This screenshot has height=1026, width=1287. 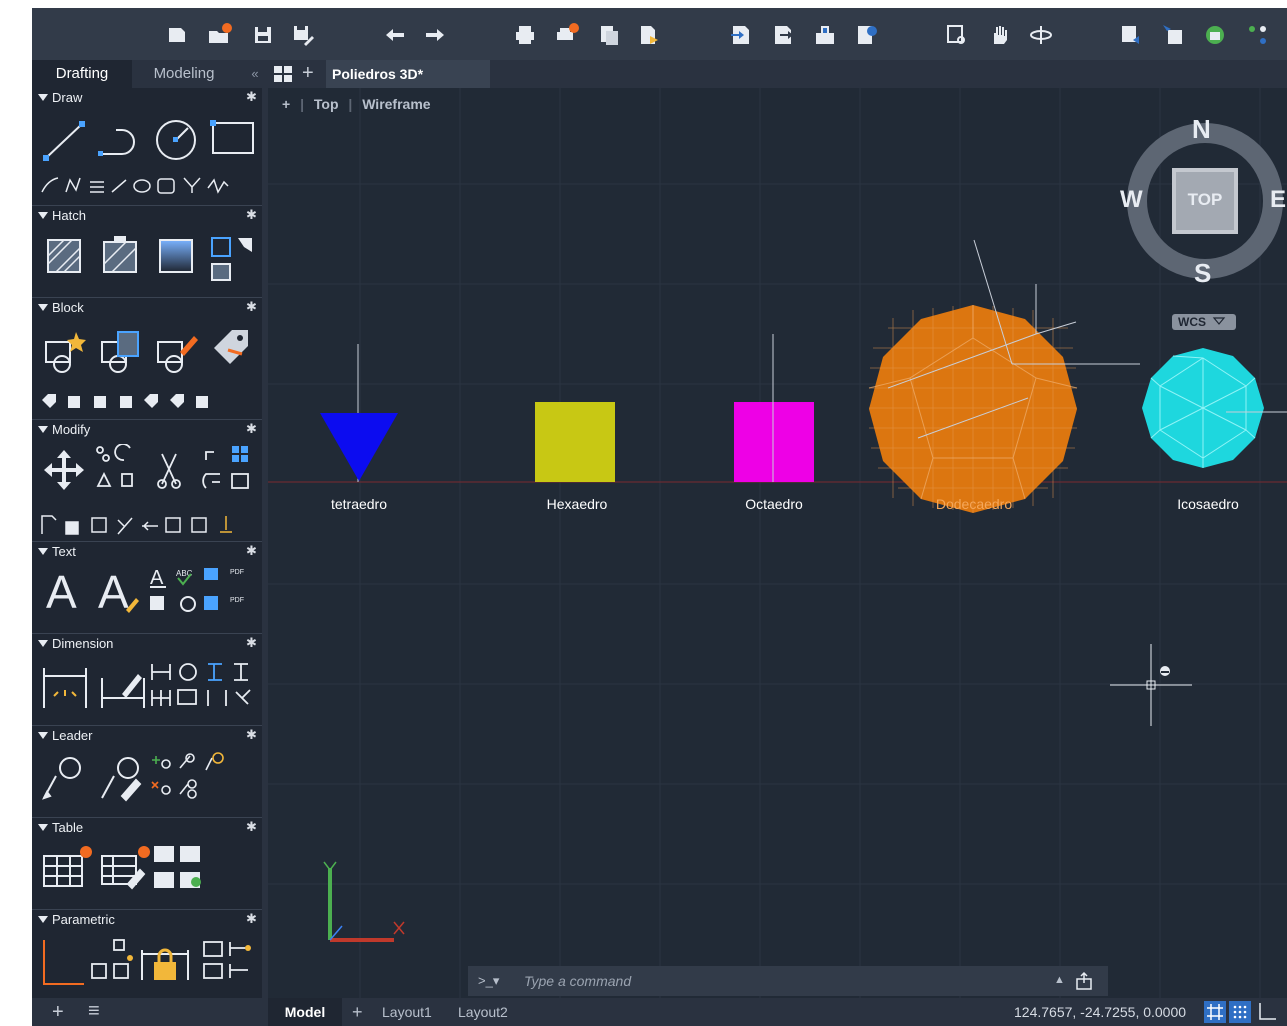 I want to click on ortho-toggle-icon, so click(x=1267, y=1012).